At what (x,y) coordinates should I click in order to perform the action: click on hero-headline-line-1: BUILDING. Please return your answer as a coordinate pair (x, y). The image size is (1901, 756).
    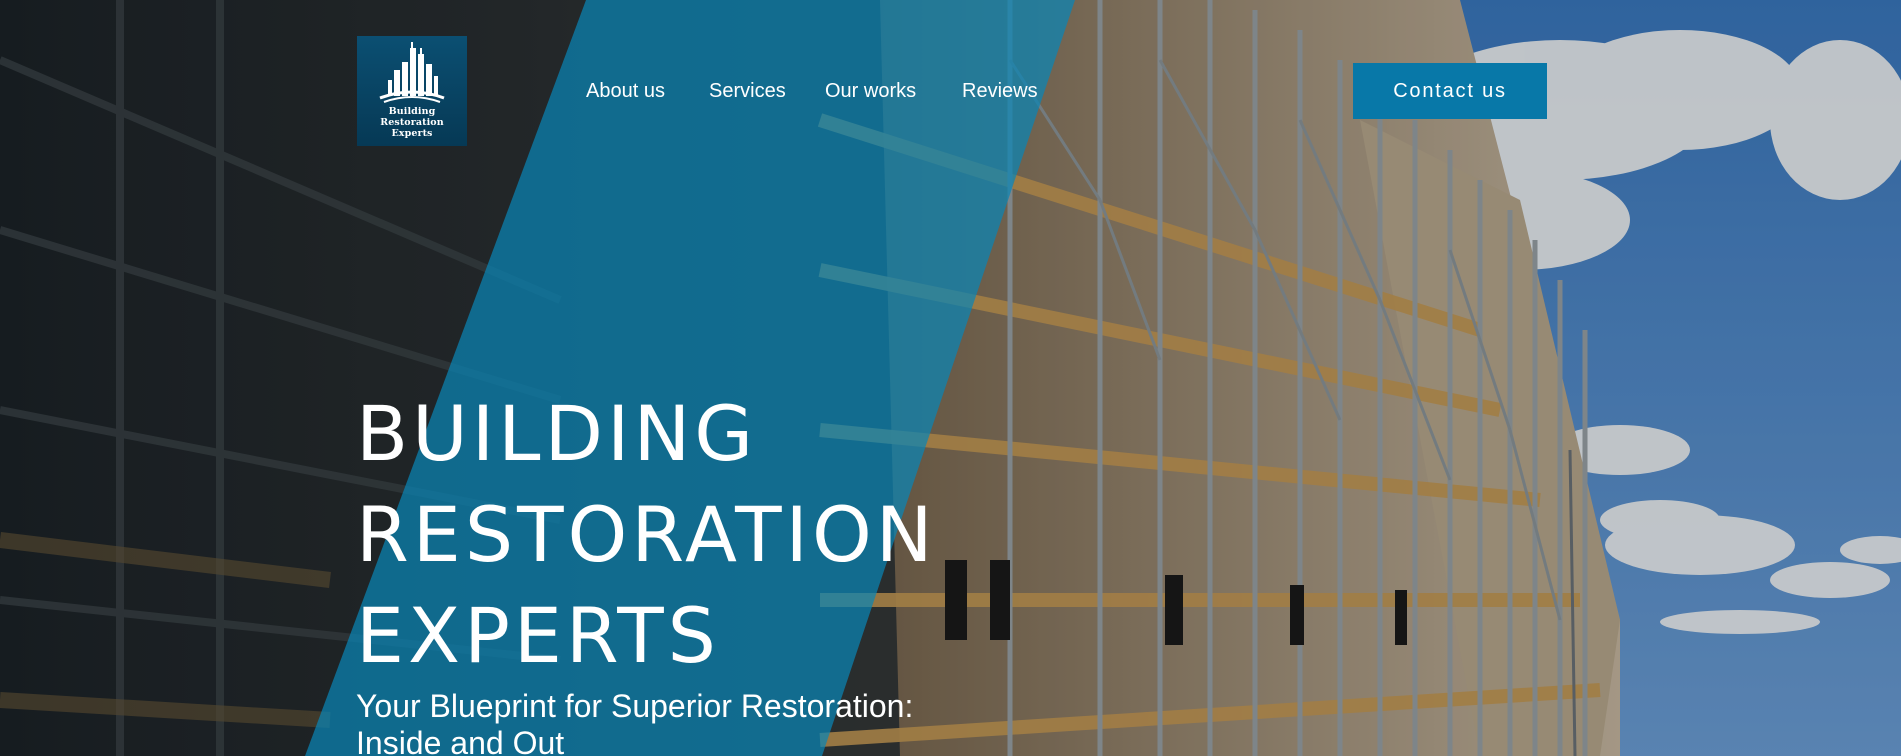
    Looking at the image, I should click on (557, 433).